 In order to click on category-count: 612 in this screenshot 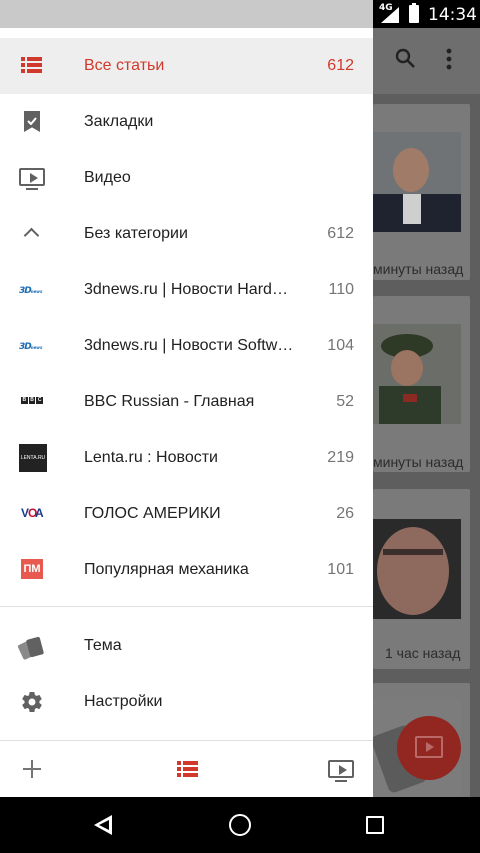, I will do `click(340, 233)`.